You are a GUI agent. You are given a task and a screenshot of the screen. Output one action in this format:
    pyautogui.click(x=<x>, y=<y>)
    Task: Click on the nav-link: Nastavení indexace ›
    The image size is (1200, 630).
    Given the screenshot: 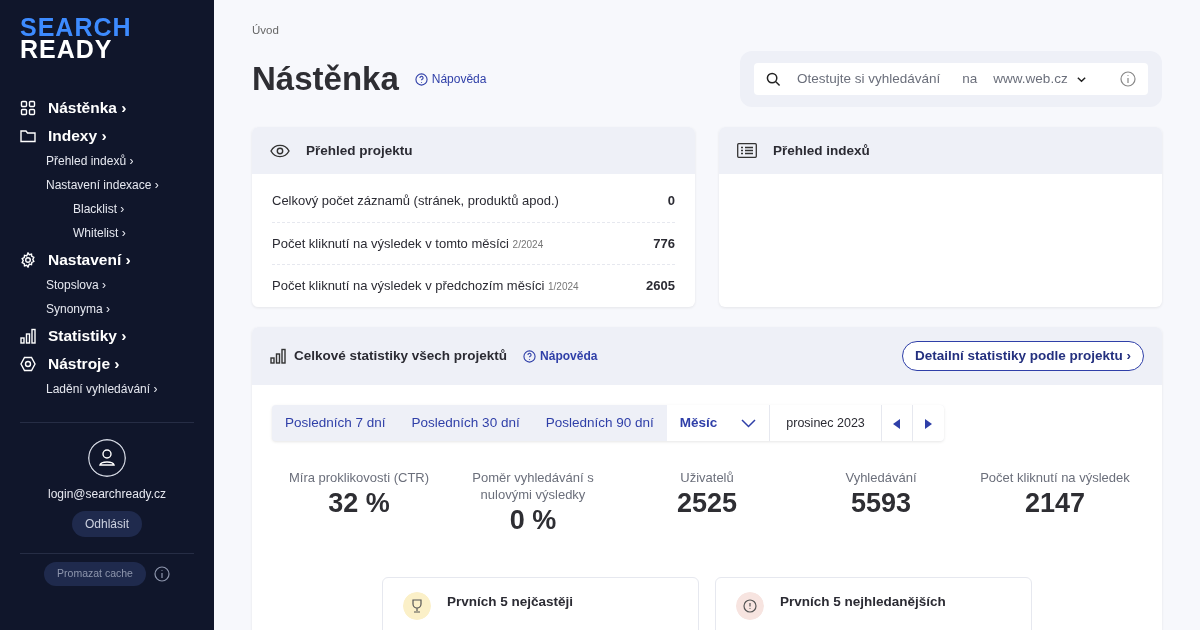 What is the action you would take?
    pyautogui.click(x=102, y=185)
    